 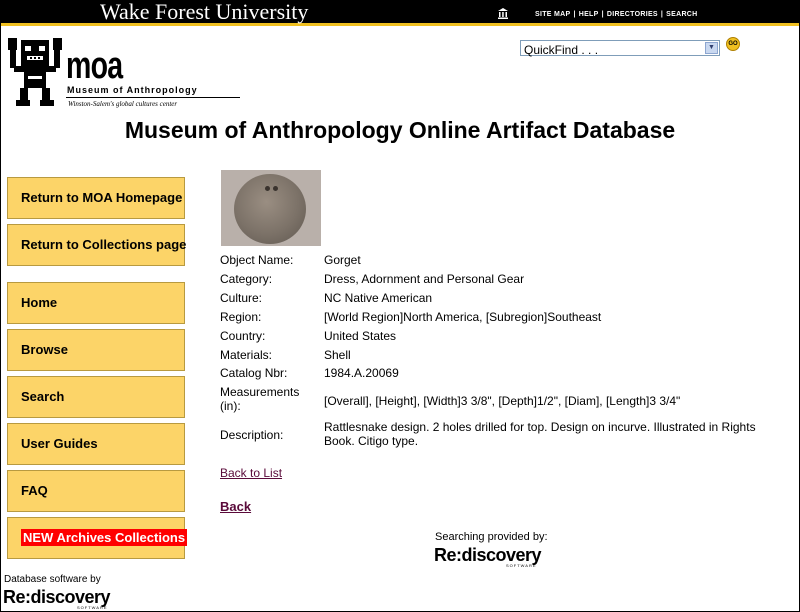 What do you see at coordinates (620, 48) in the screenshot?
I see `quickfind-select: QuickFind . . . ▼` at bounding box center [620, 48].